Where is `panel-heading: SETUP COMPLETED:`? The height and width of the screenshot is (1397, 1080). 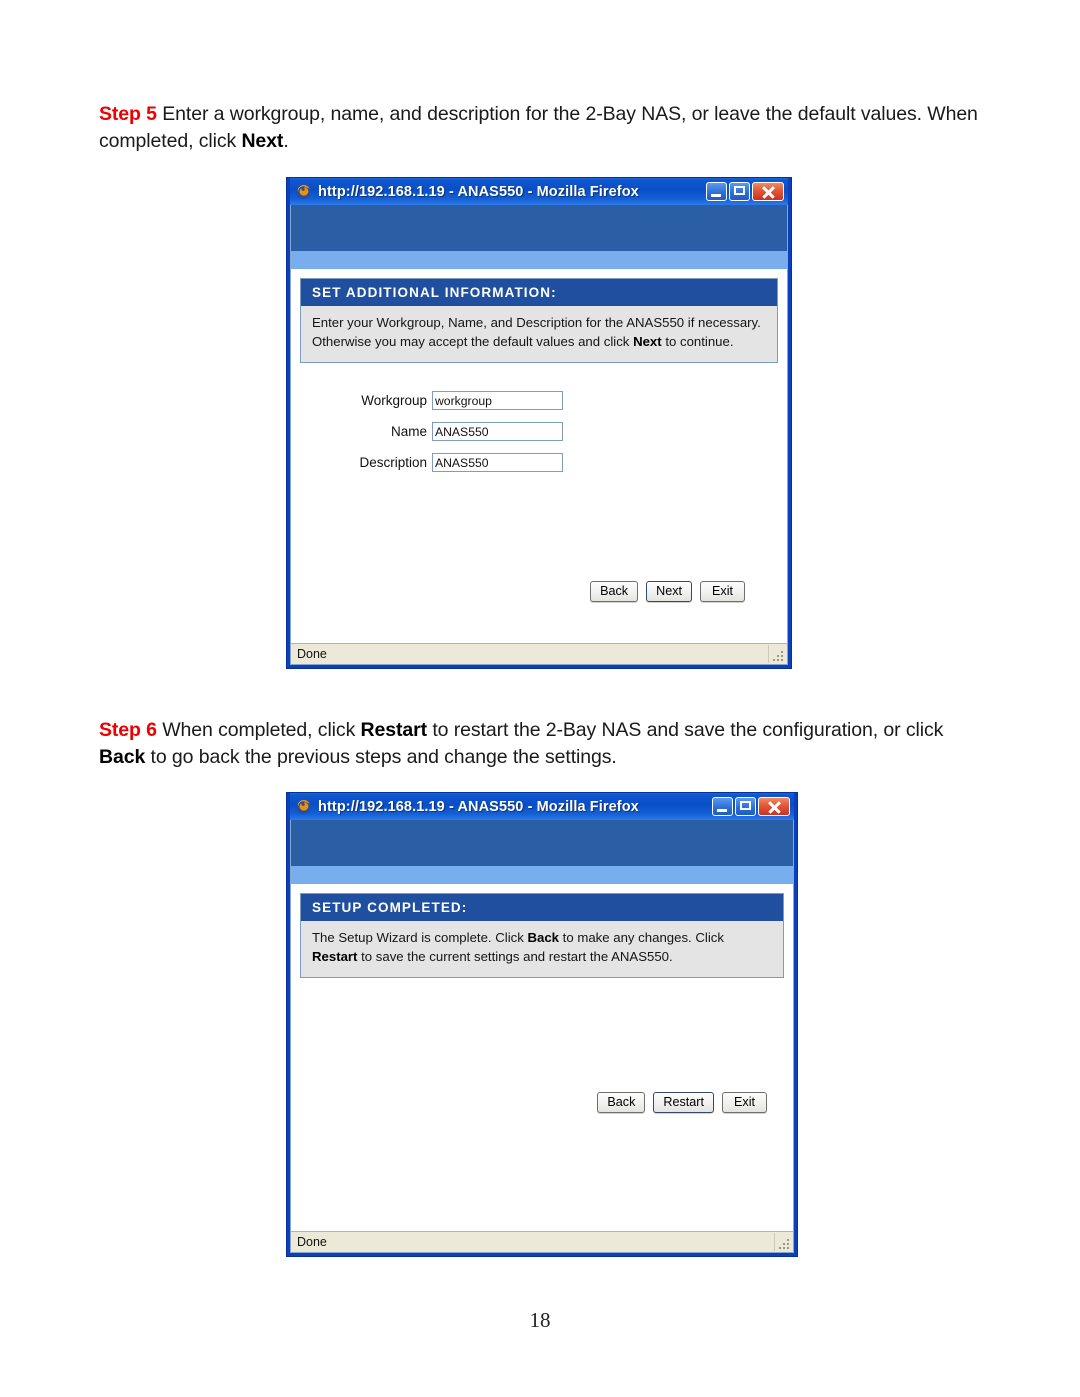
panel-heading: SETUP COMPLETED: is located at coordinates (542, 907).